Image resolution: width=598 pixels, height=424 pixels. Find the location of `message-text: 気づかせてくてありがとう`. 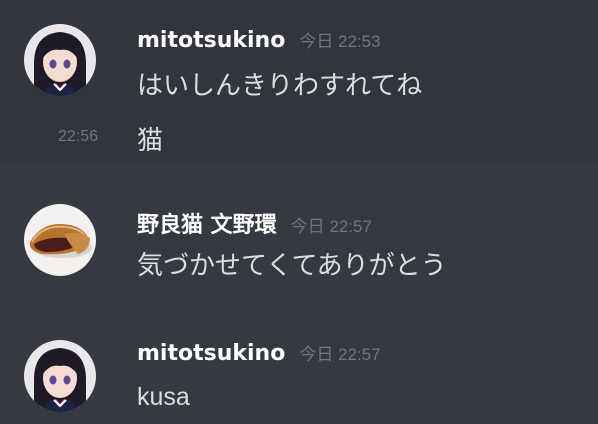

message-text: 気づかせてくてありがとう is located at coordinates (292, 266).